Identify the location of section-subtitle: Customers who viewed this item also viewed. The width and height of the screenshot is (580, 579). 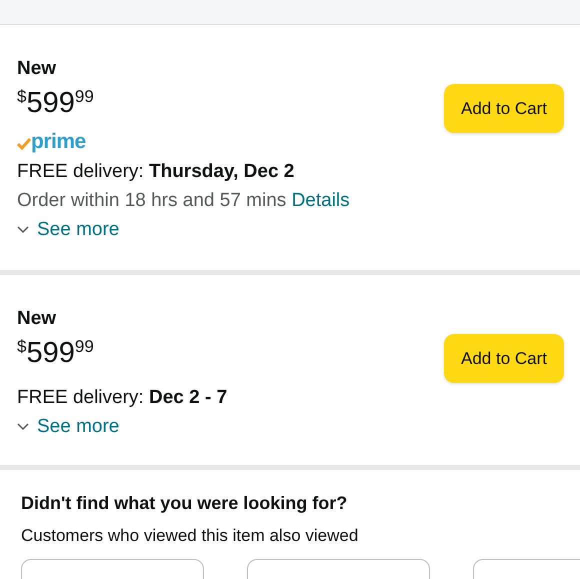
(190, 536).